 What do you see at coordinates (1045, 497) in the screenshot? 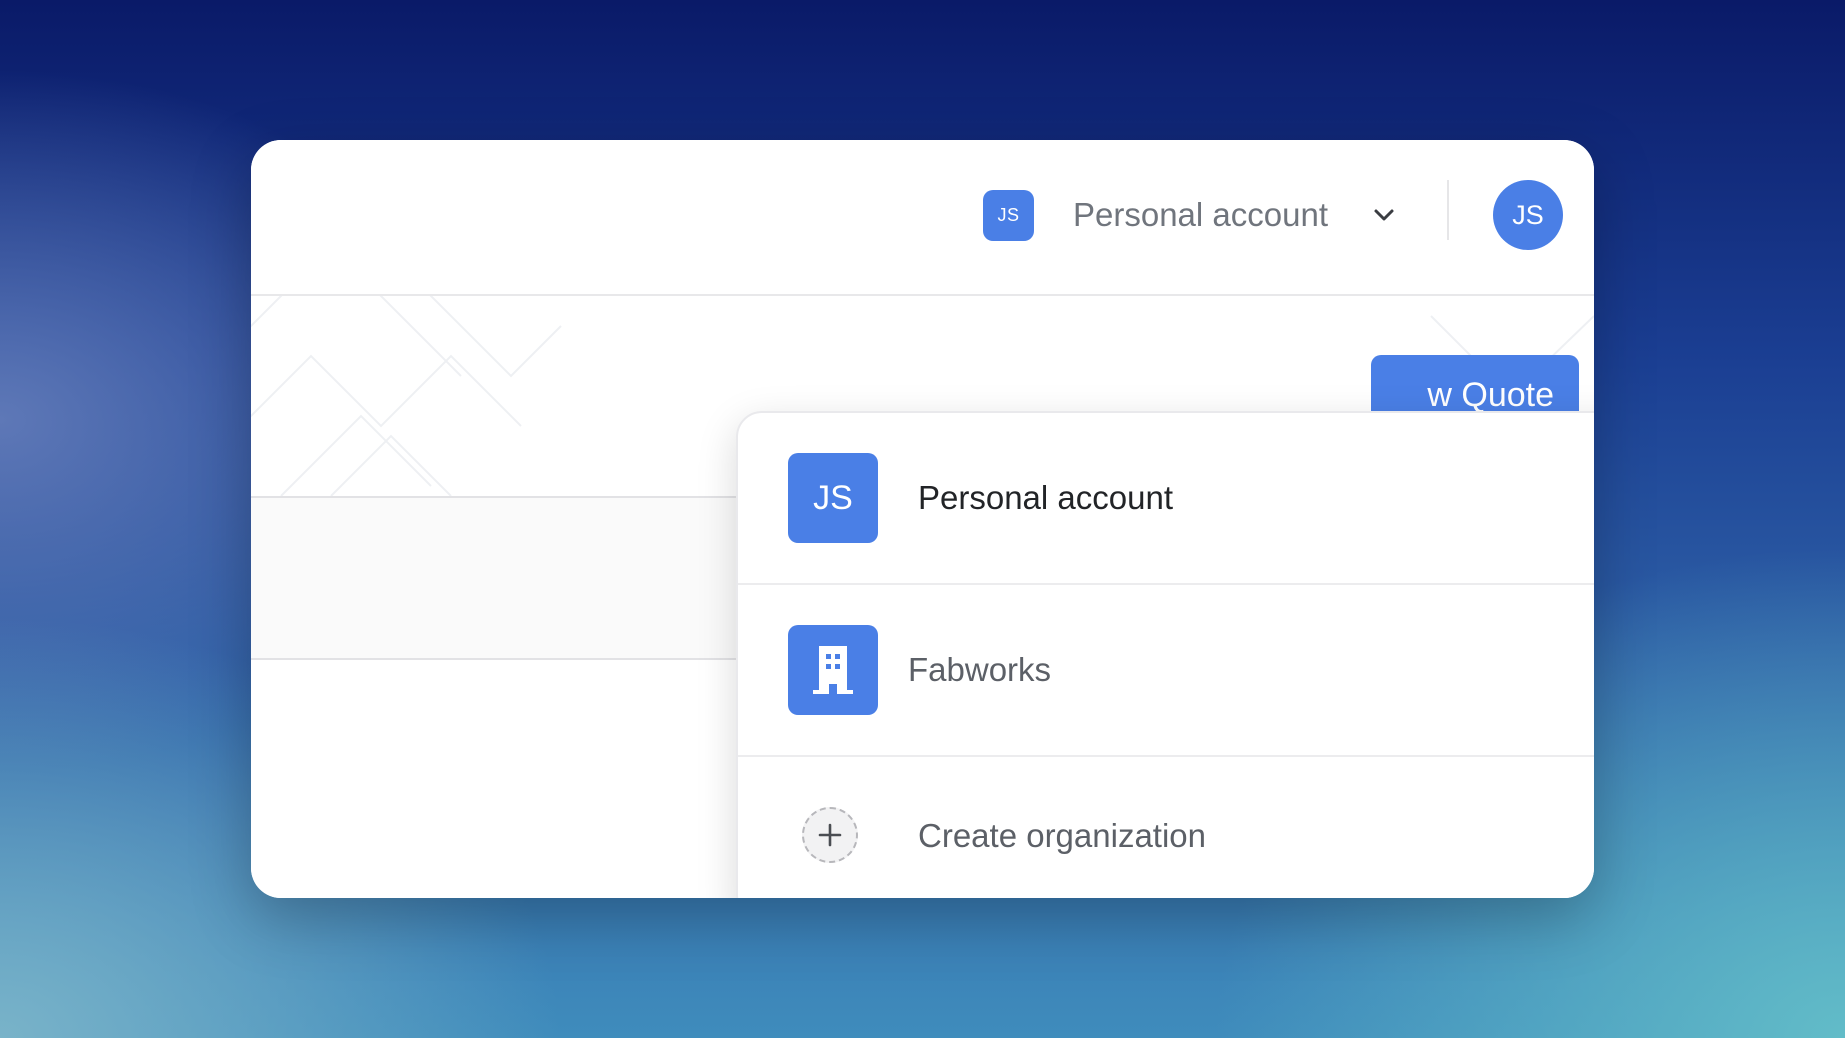
I see `dropdown-item-label: Personal account` at bounding box center [1045, 497].